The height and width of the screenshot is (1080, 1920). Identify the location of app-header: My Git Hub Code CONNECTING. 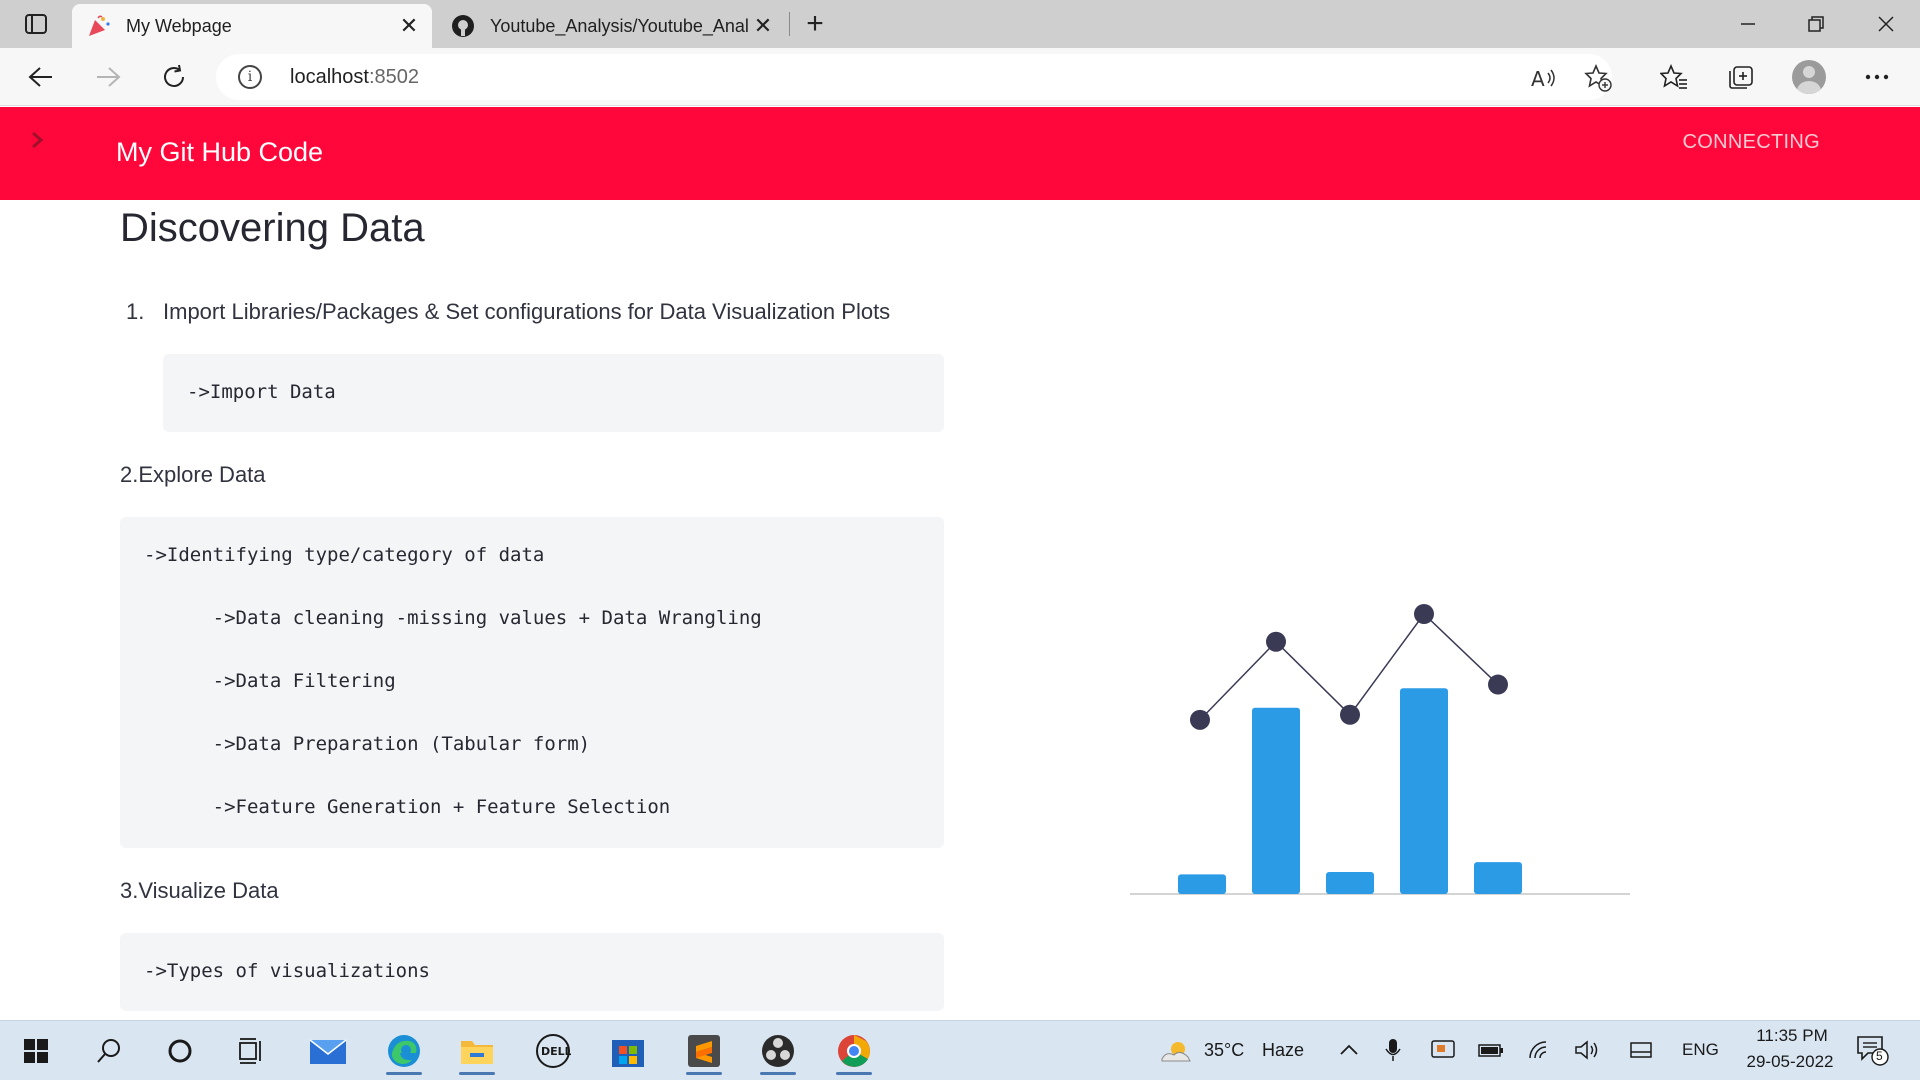
(960, 153).